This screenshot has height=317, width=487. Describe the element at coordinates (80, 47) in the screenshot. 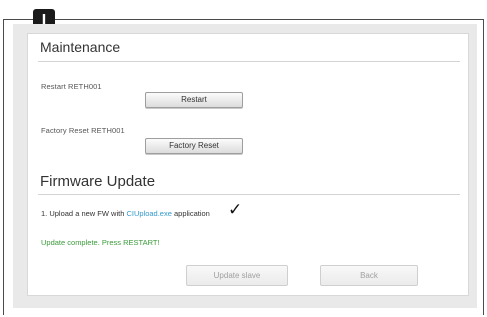

I see `maintenance-title: Maintenance` at that location.